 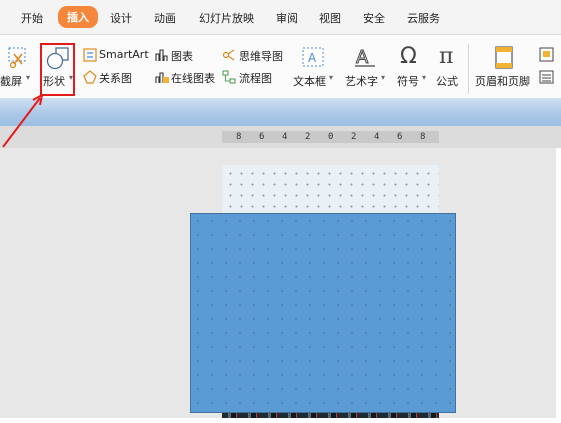 I want to click on relation-label: 关系图, so click(x=115, y=78).